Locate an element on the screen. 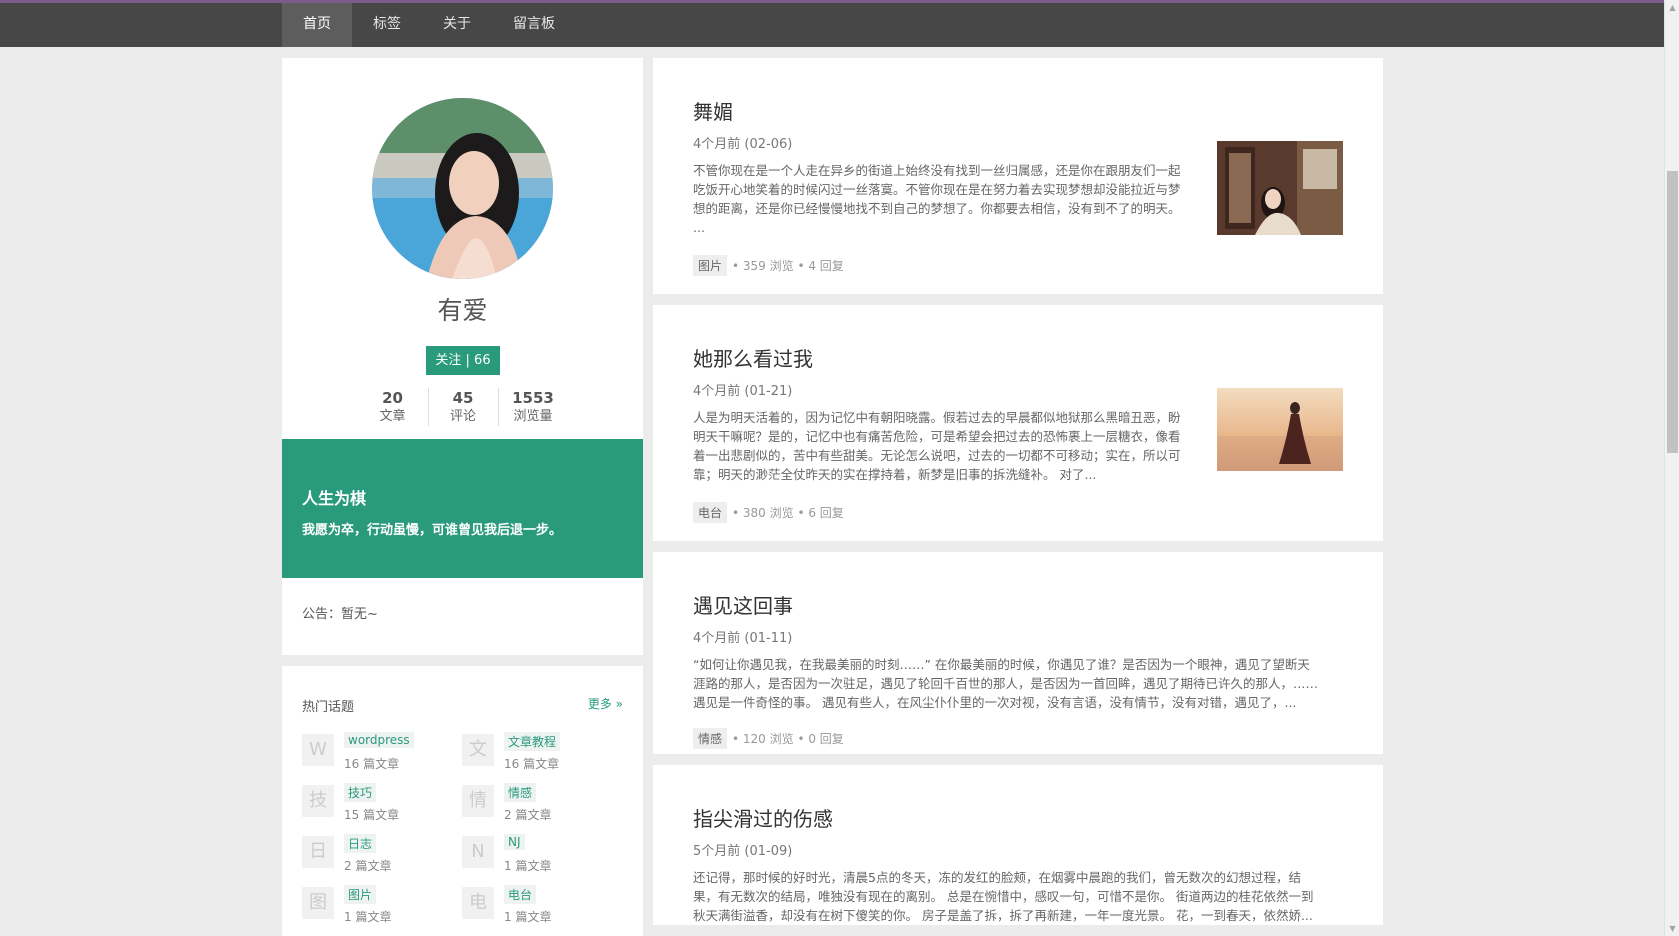 This screenshot has width=1679, height=936. stat-comments: 45 评论 is located at coordinates (462, 407).